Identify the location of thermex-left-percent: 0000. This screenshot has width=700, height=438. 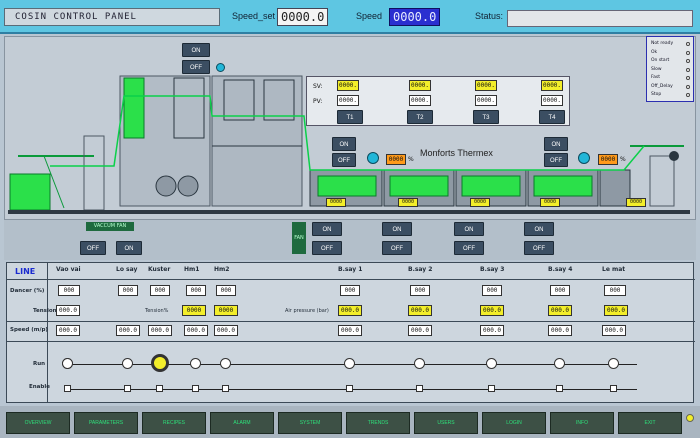
(396, 159).